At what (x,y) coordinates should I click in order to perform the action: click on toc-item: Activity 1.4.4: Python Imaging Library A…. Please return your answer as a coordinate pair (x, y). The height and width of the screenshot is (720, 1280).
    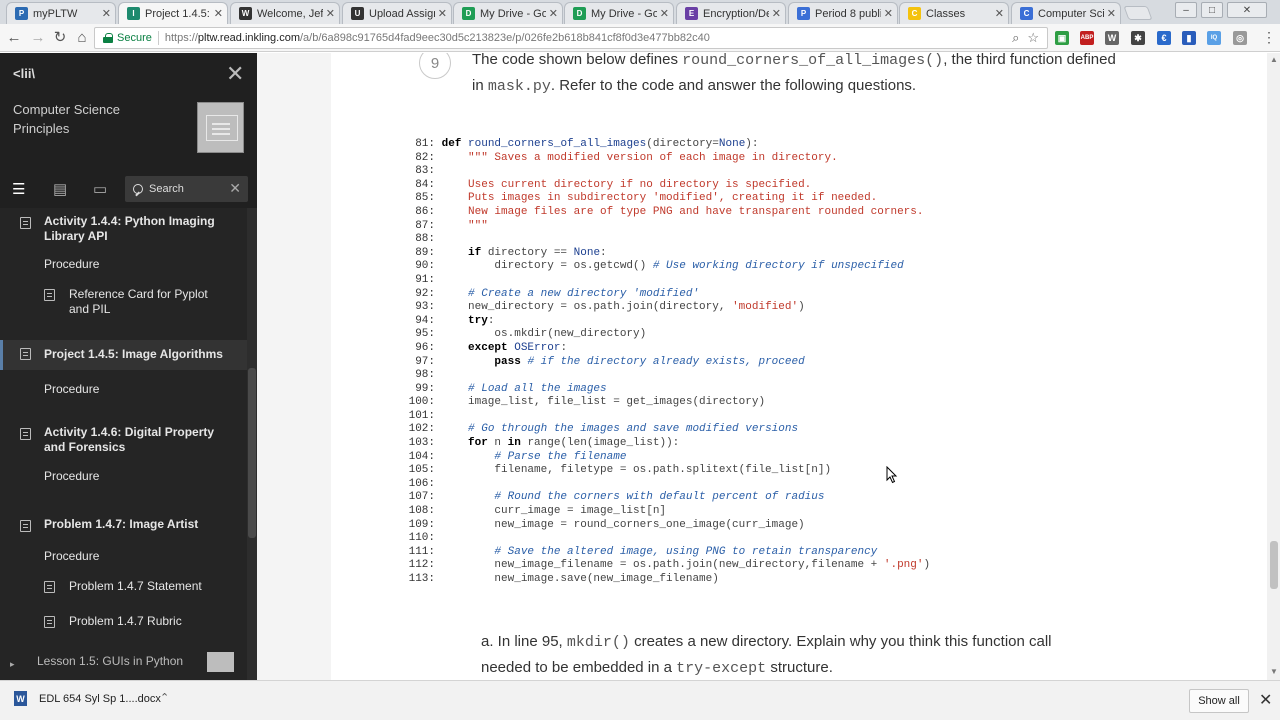
    Looking at the image, I should click on (123, 231).